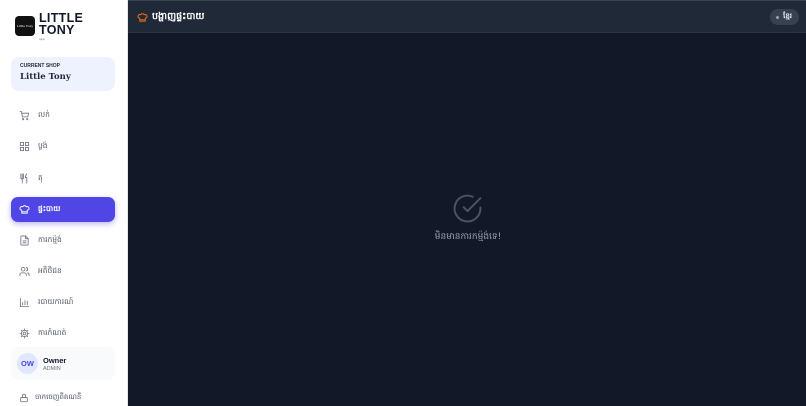  I want to click on user-role: ADMIN, so click(52, 368).